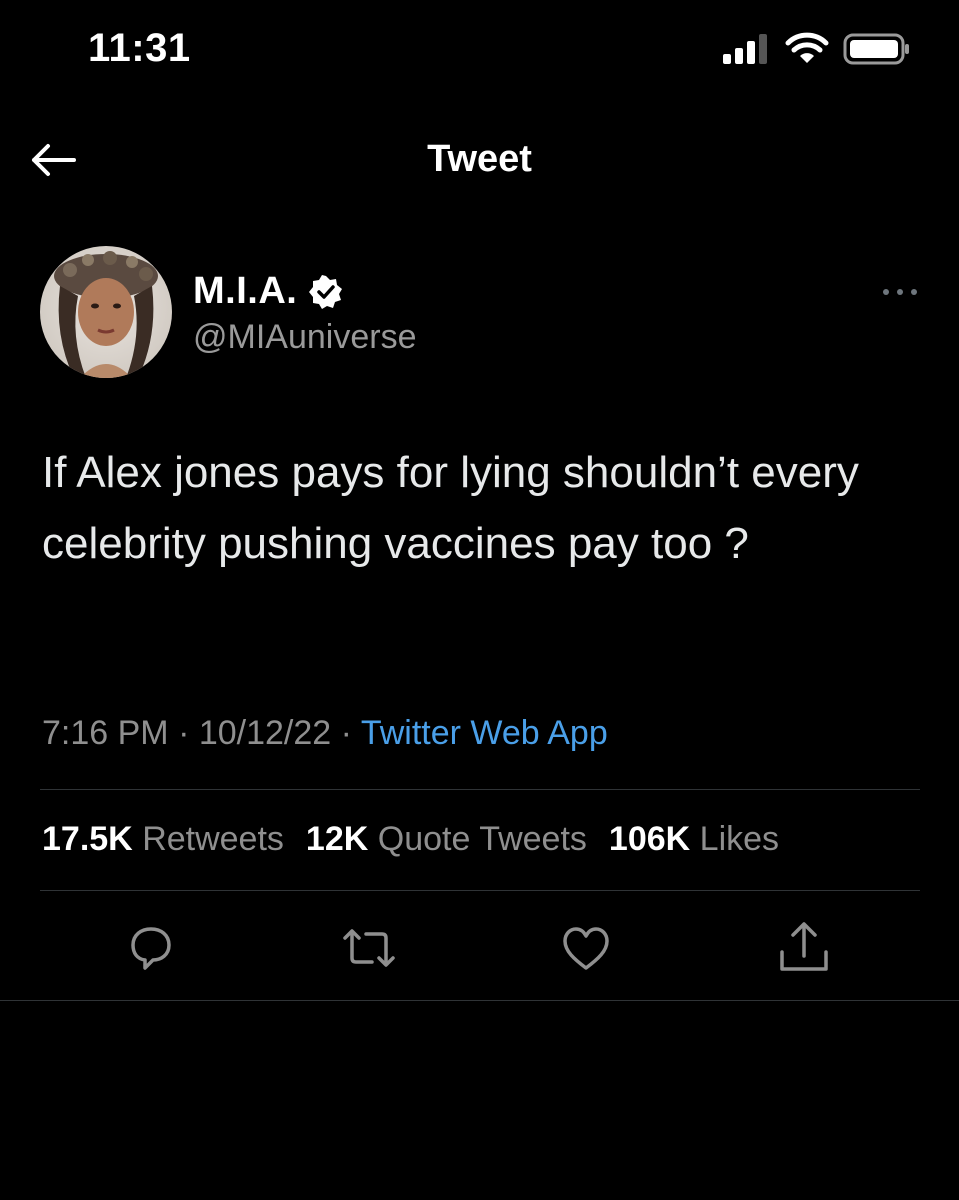 Image resolution: width=959 pixels, height=1200 pixels. What do you see at coordinates (649, 839) in the screenshot?
I see `likes-count: 106K` at bounding box center [649, 839].